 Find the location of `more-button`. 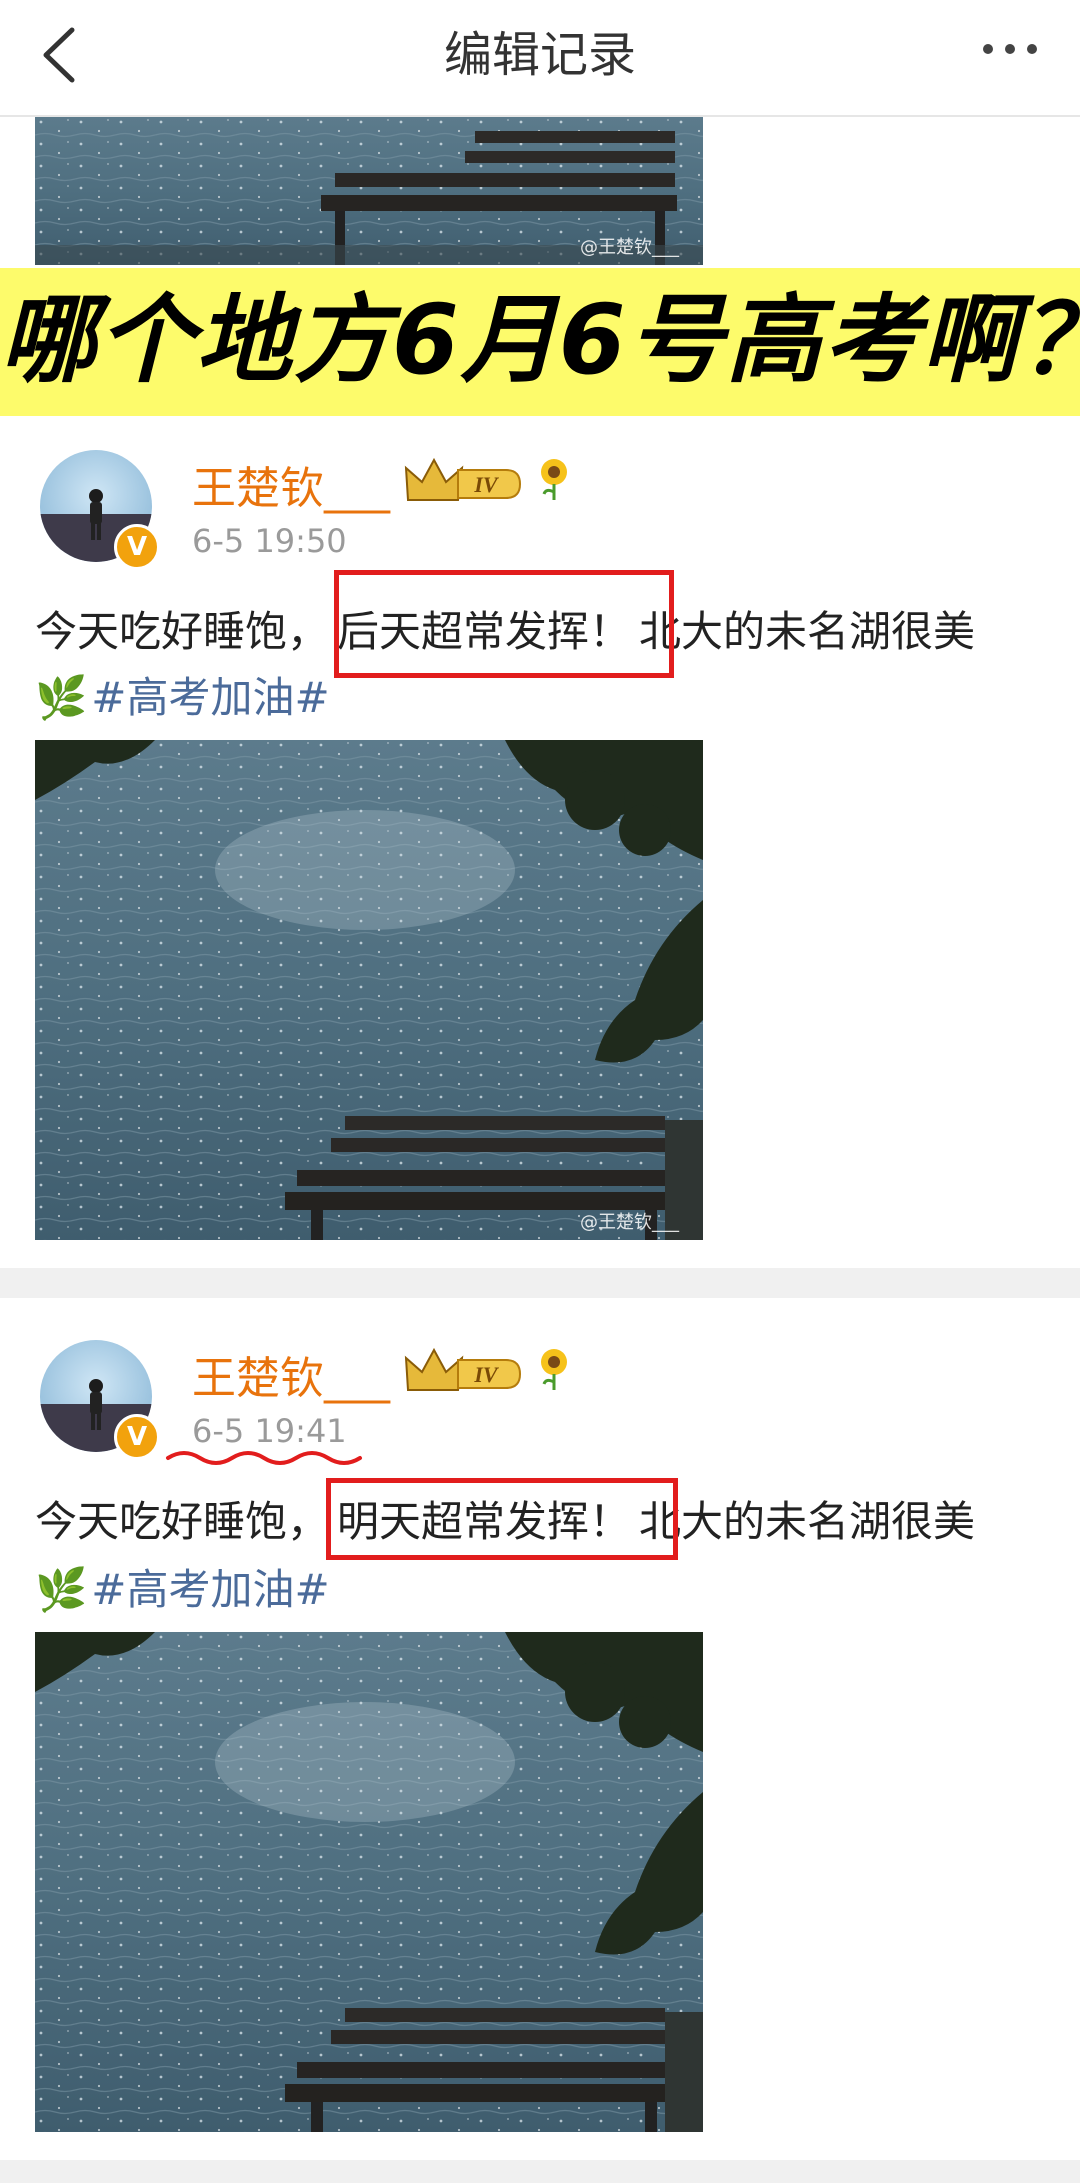

more-button is located at coordinates (1010, 54).